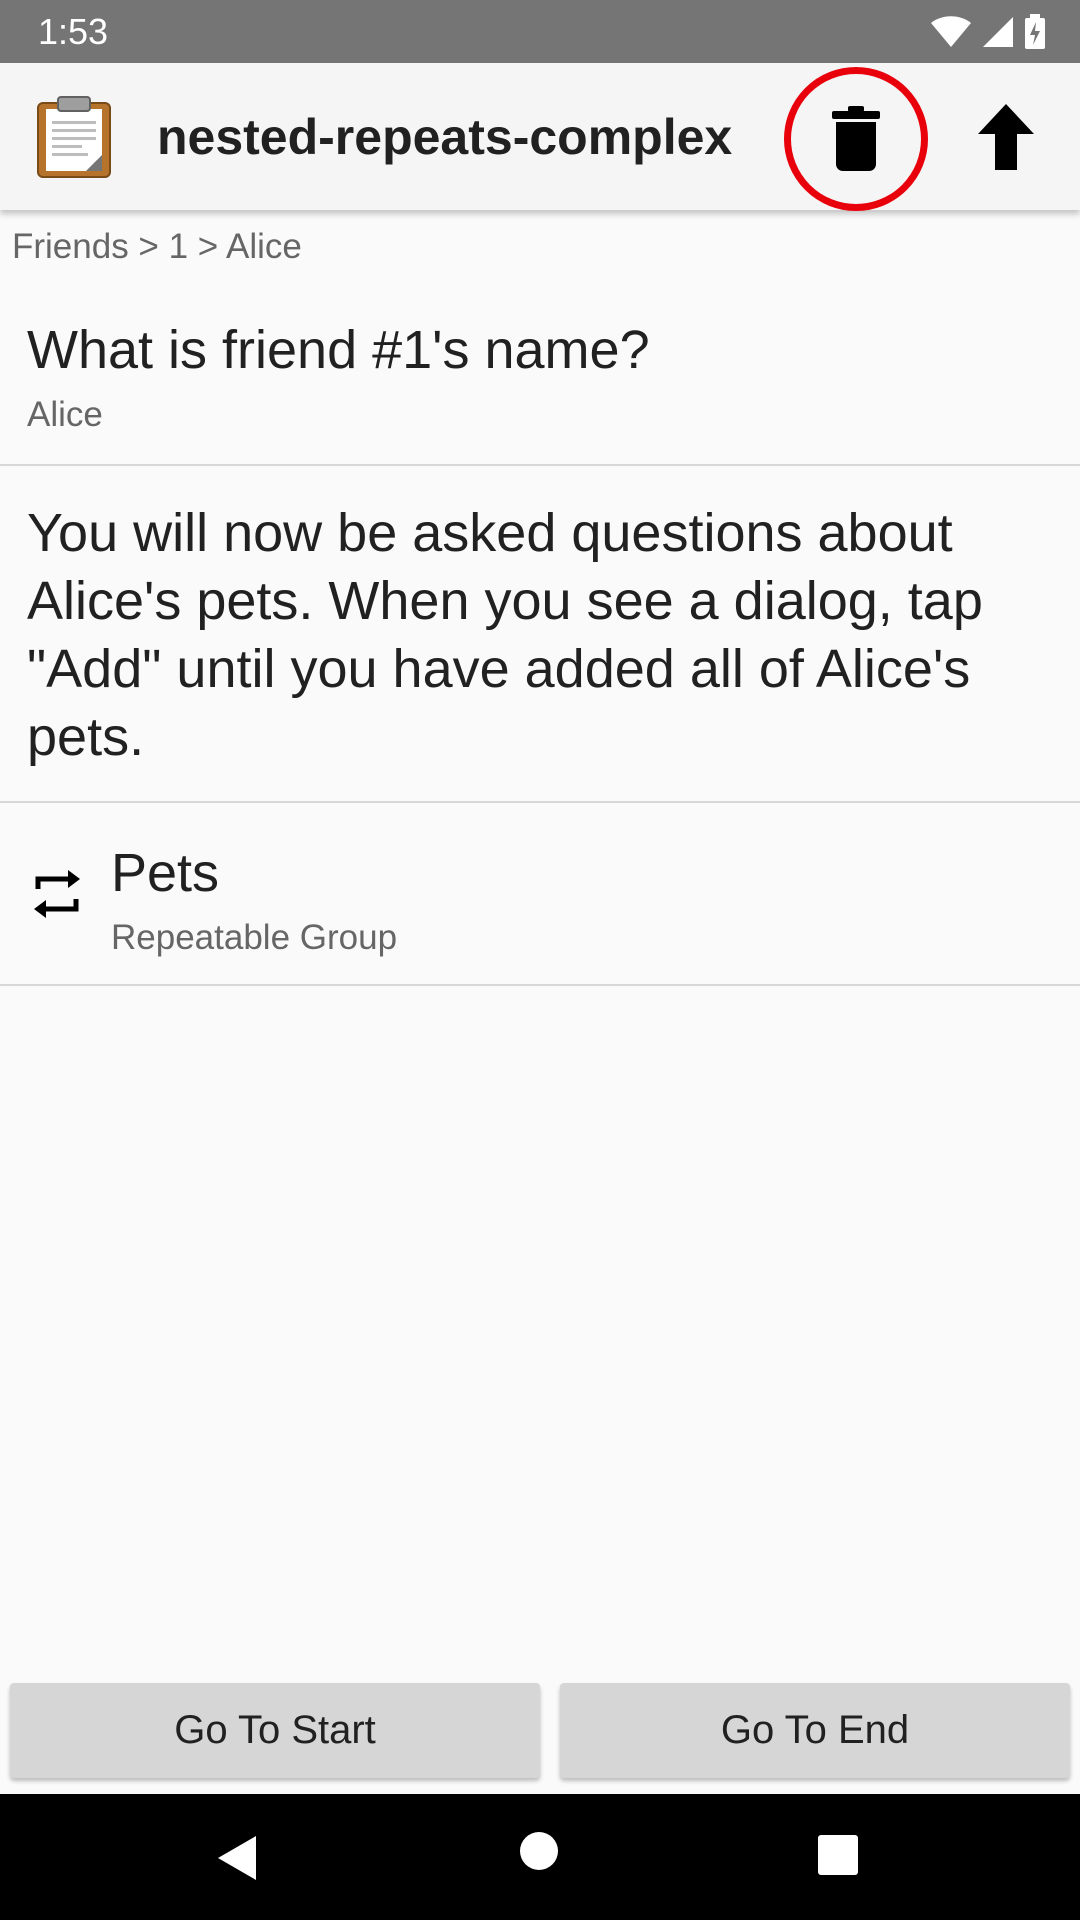 Image resolution: width=1080 pixels, height=1920 pixels. What do you see at coordinates (157, 246) in the screenshot?
I see `breadcrumb: Friends > 1 > Alice` at bounding box center [157, 246].